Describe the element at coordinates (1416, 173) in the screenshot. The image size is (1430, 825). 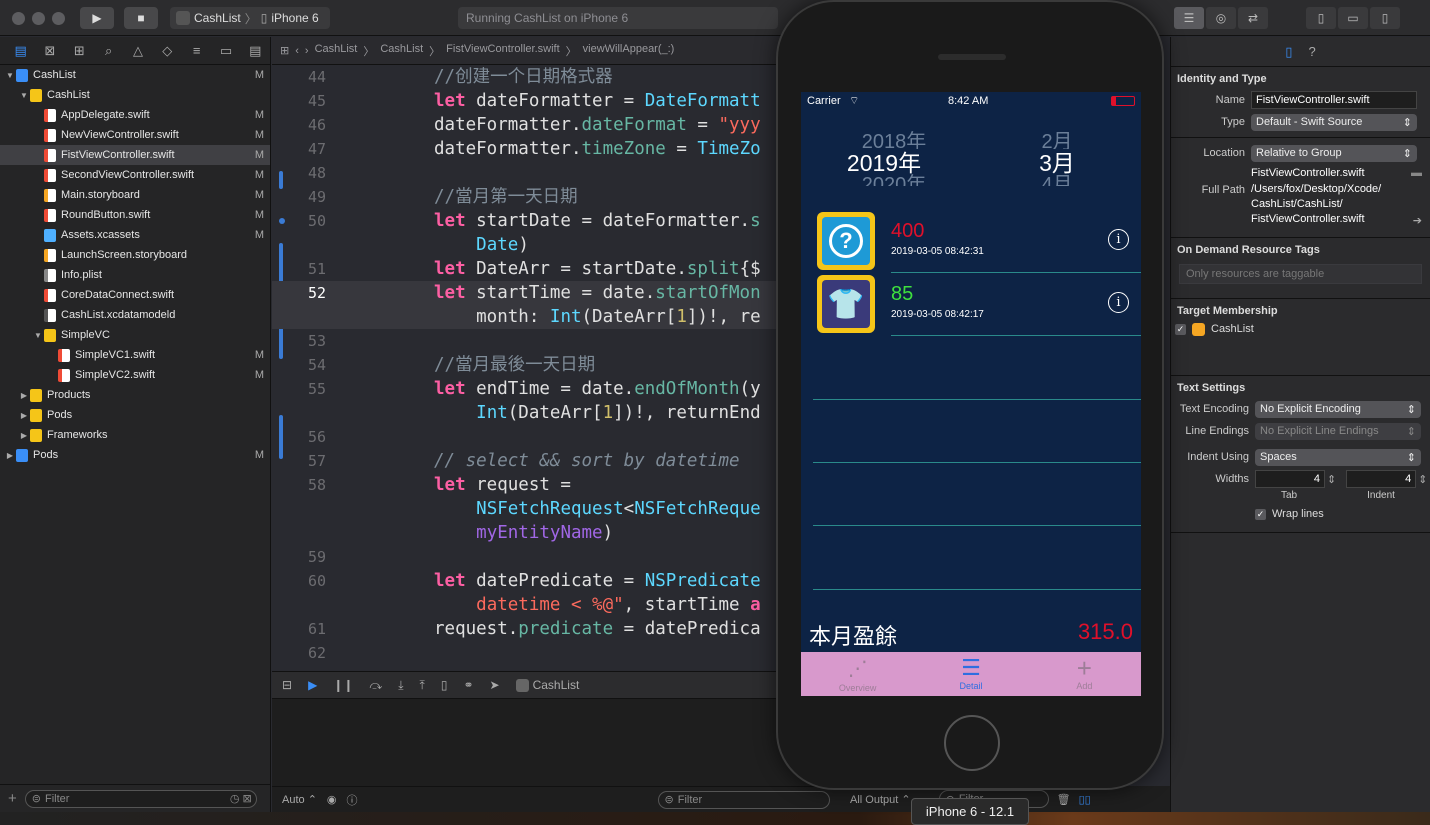
I see `folder-icon: ▬` at that location.